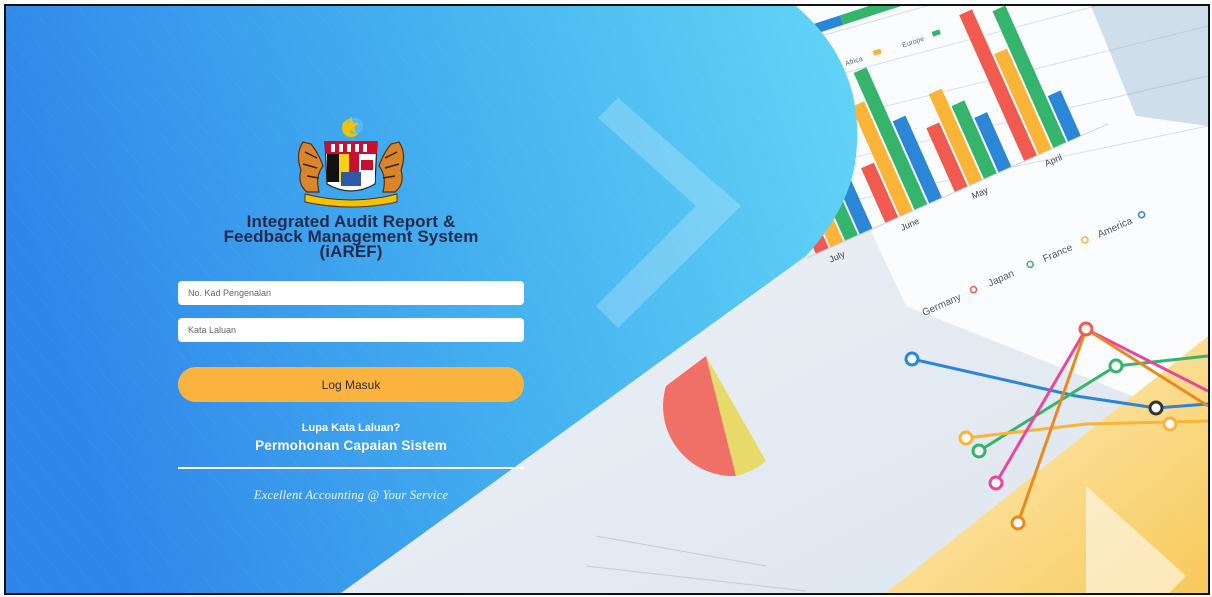  What do you see at coordinates (351, 162) in the screenshot?
I see `coat-of-arms-logo` at bounding box center [351, 162].